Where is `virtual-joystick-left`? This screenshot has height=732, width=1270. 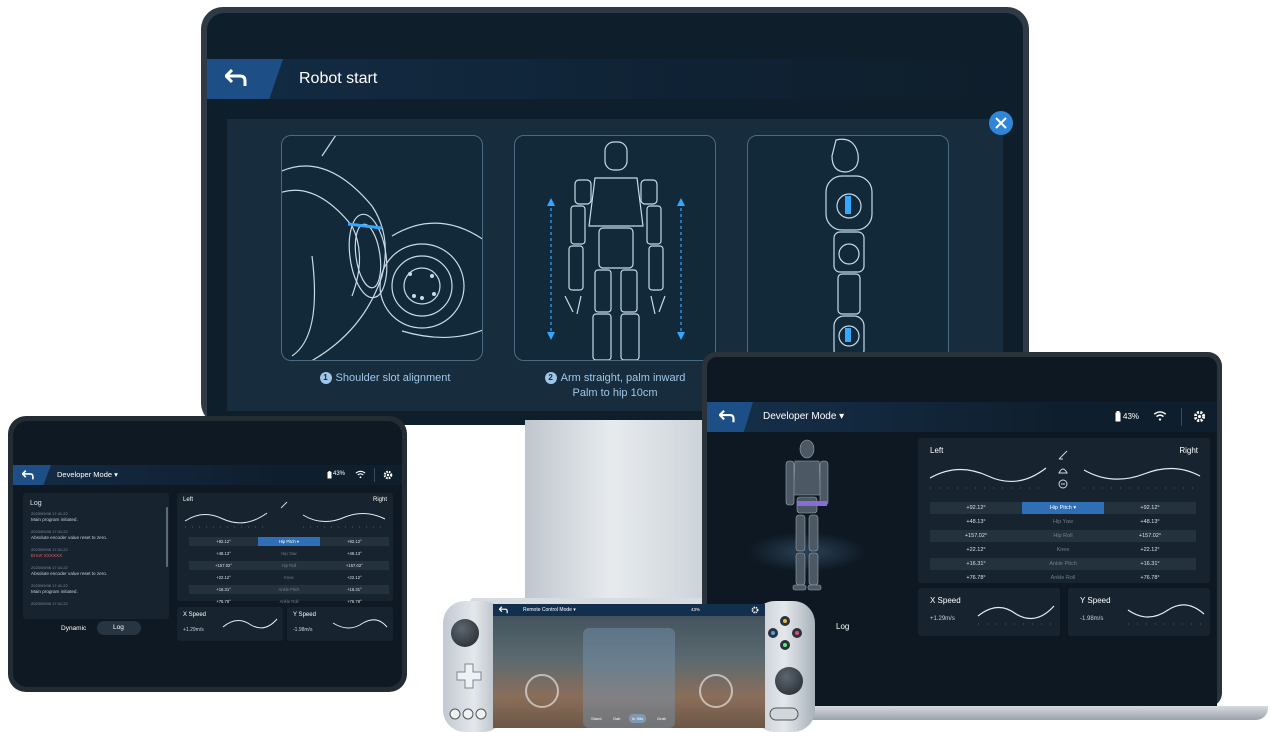 virtual-joystick-left is located at coordinates (542, 691).